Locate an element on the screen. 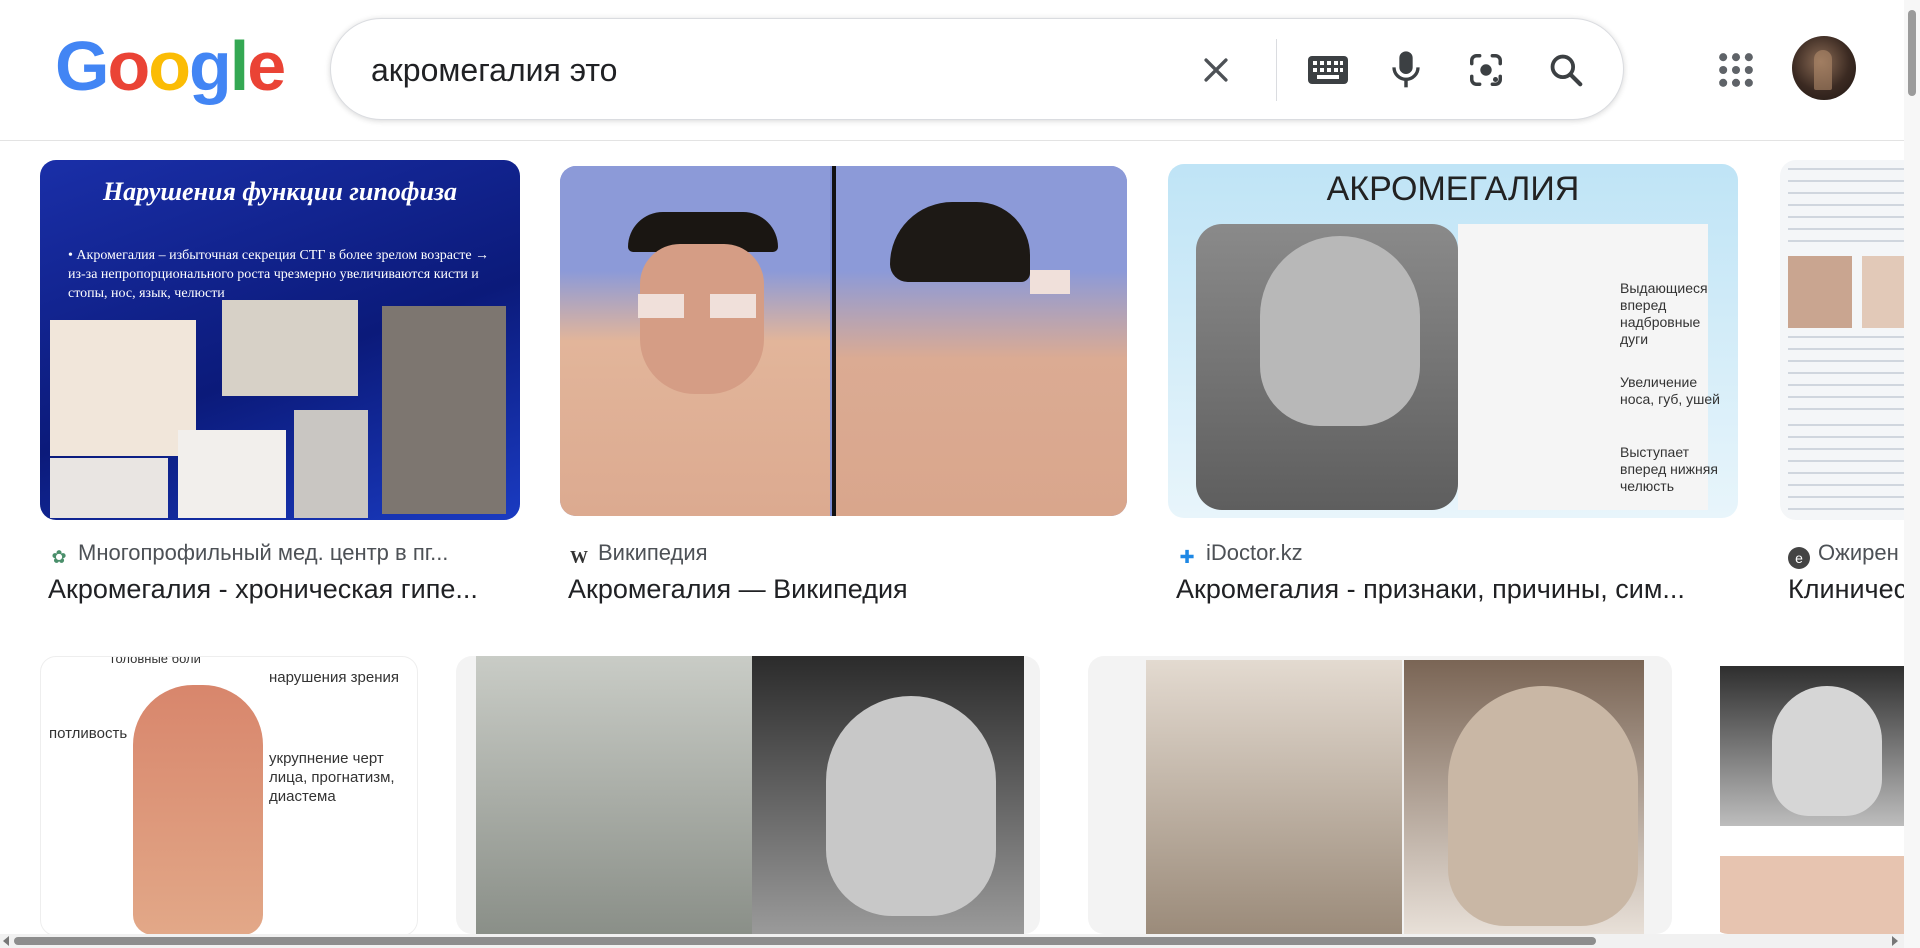  medical-cross-icon: ✚ is located at coordinates (1187, 557).